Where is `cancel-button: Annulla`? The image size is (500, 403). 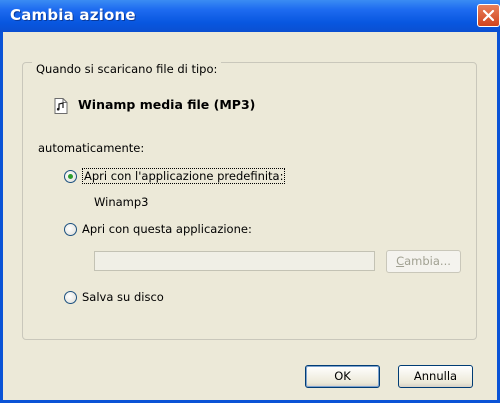
cancel-button: Annulla is located at coordinates (435, 376).